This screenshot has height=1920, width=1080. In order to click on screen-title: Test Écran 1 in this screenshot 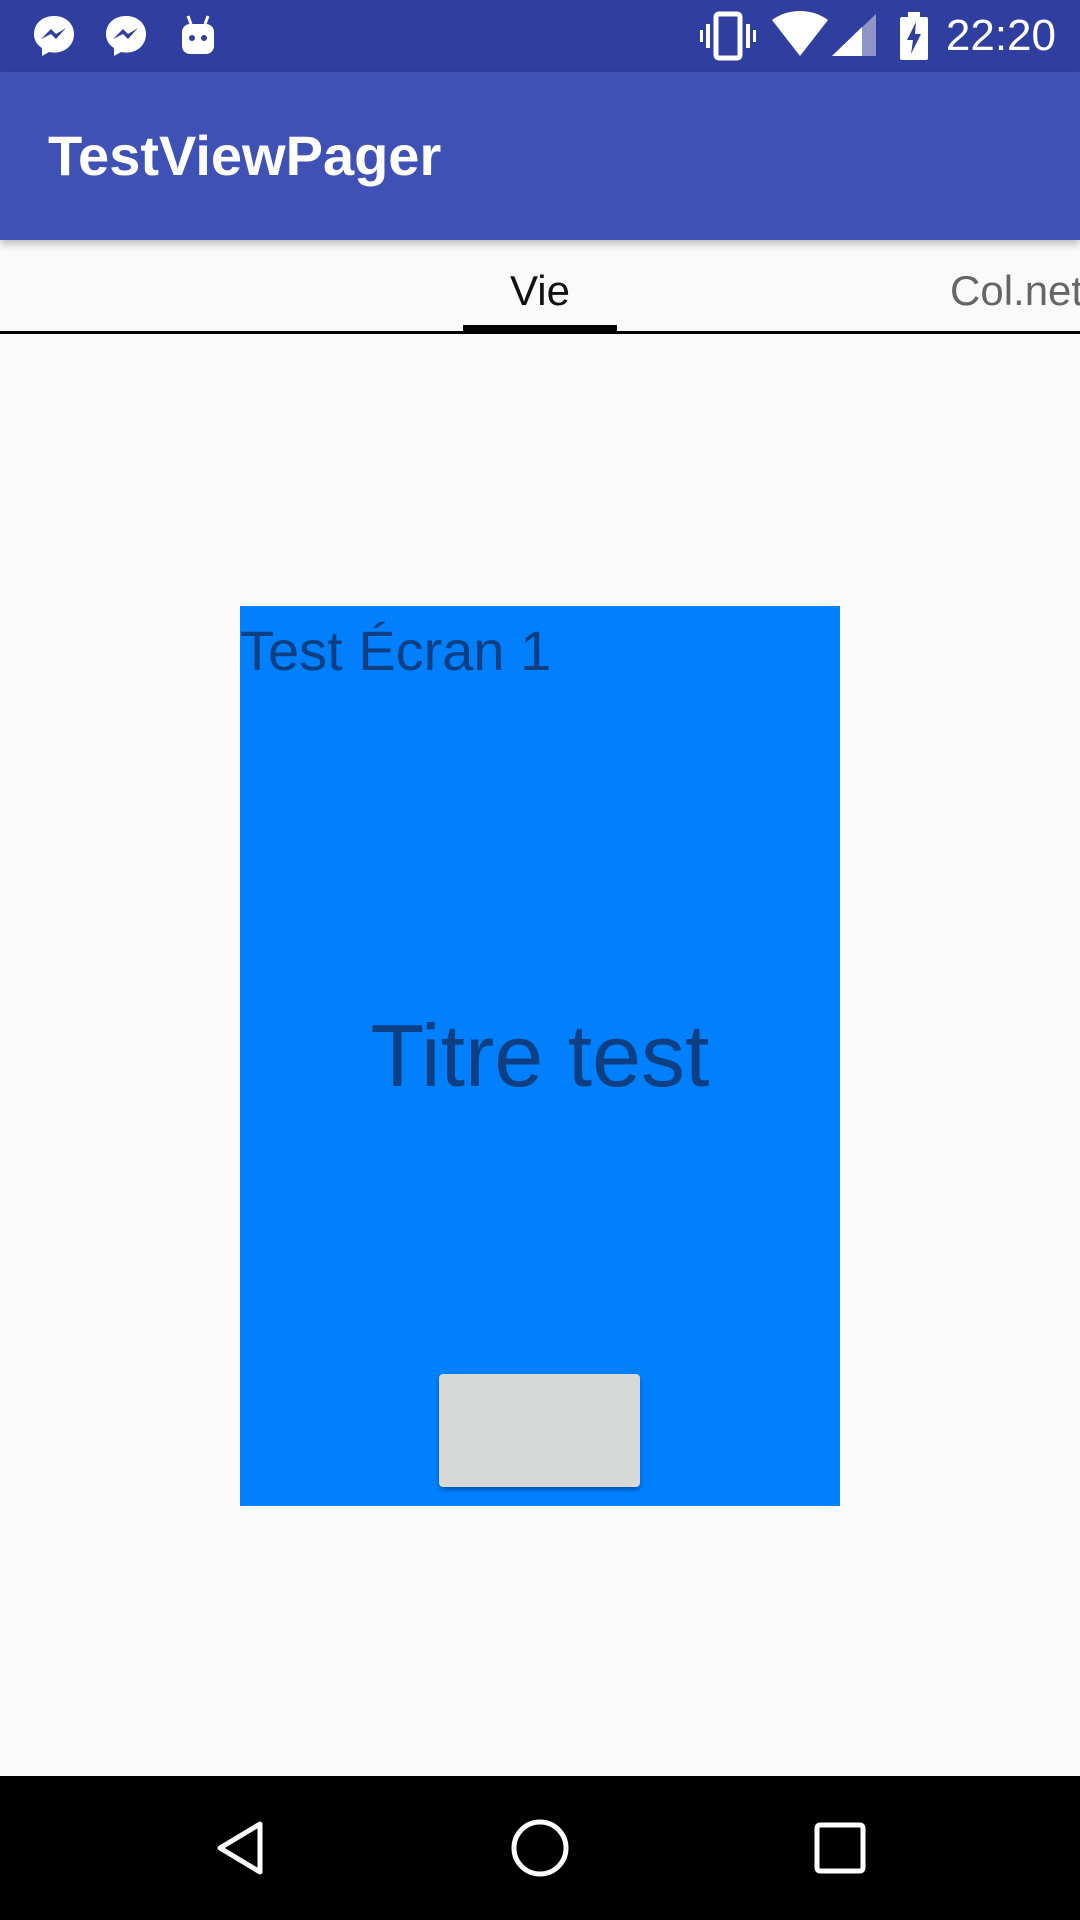, I will do `click(396, 650)`.